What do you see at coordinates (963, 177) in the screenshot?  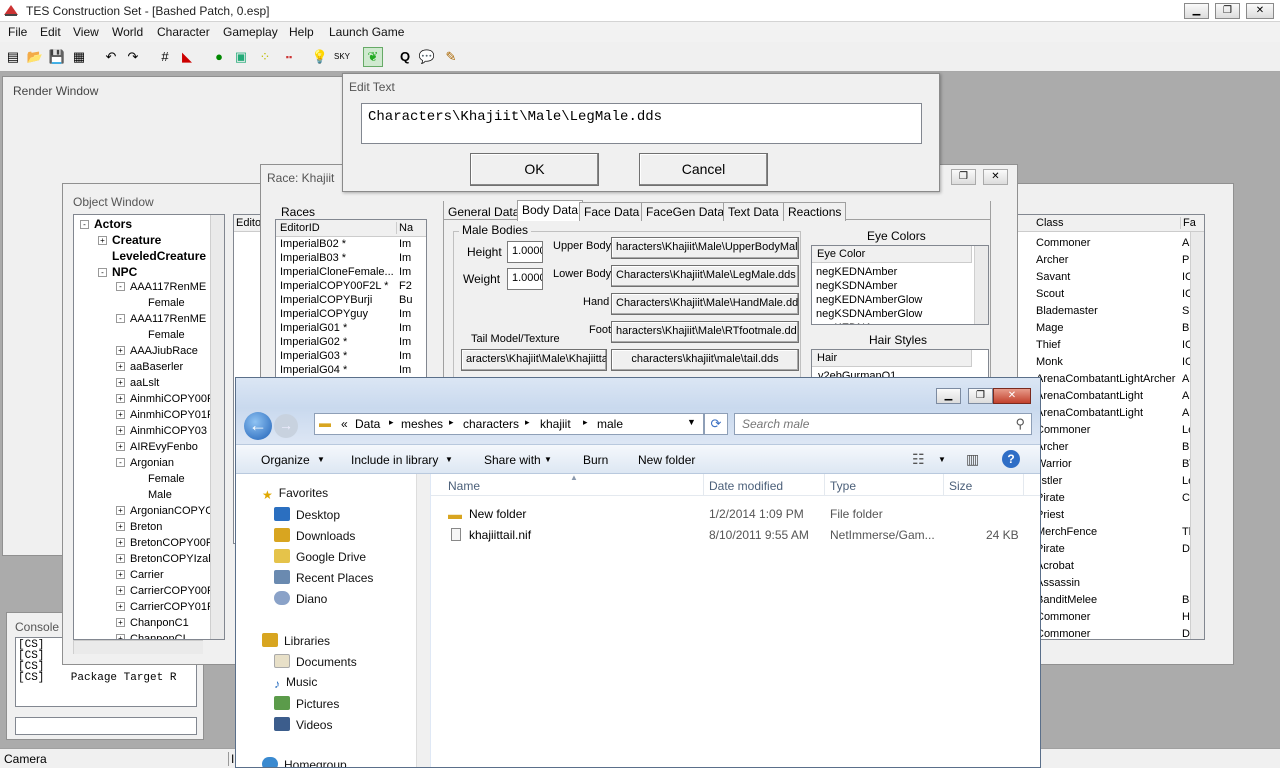 I see `race-restore-button: ❐` at bounding box center [963, 177].